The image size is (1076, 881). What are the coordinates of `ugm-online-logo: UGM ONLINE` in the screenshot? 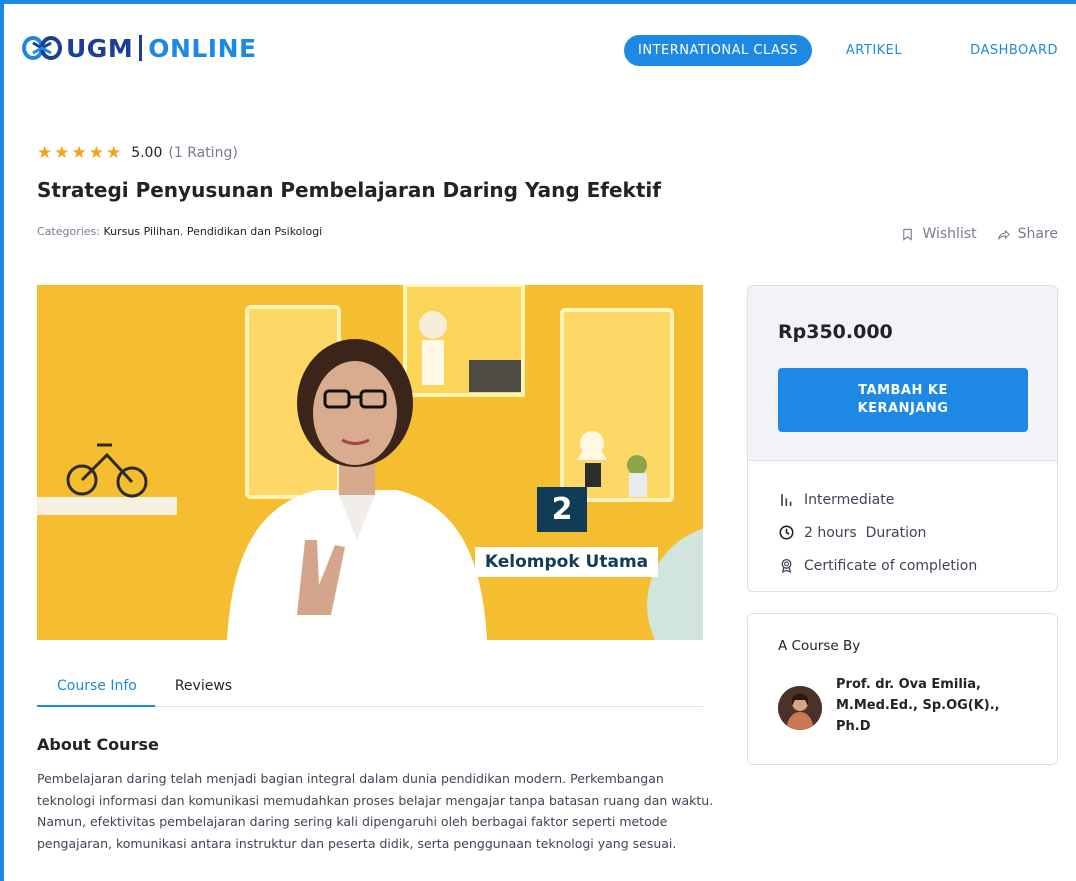 It's located at (139, 48).